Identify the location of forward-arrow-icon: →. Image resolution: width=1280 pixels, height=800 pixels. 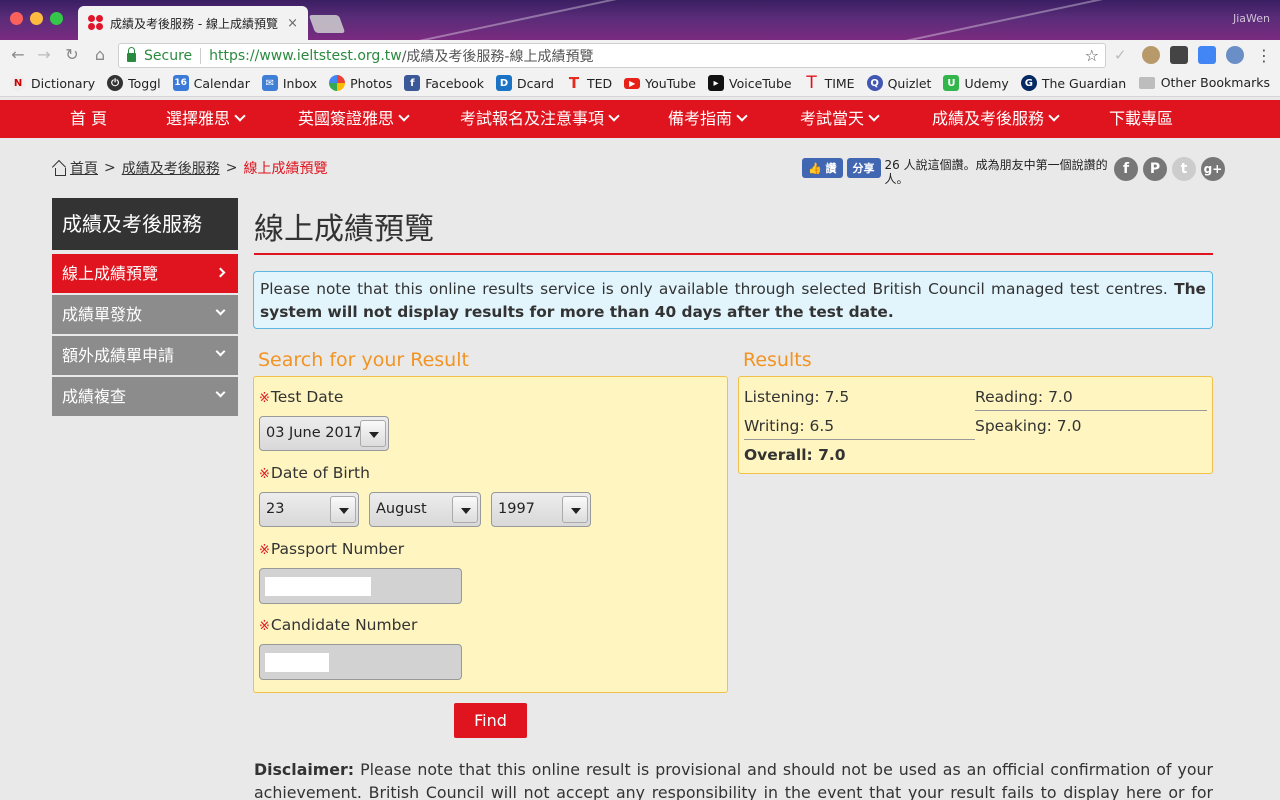
(44, 54).